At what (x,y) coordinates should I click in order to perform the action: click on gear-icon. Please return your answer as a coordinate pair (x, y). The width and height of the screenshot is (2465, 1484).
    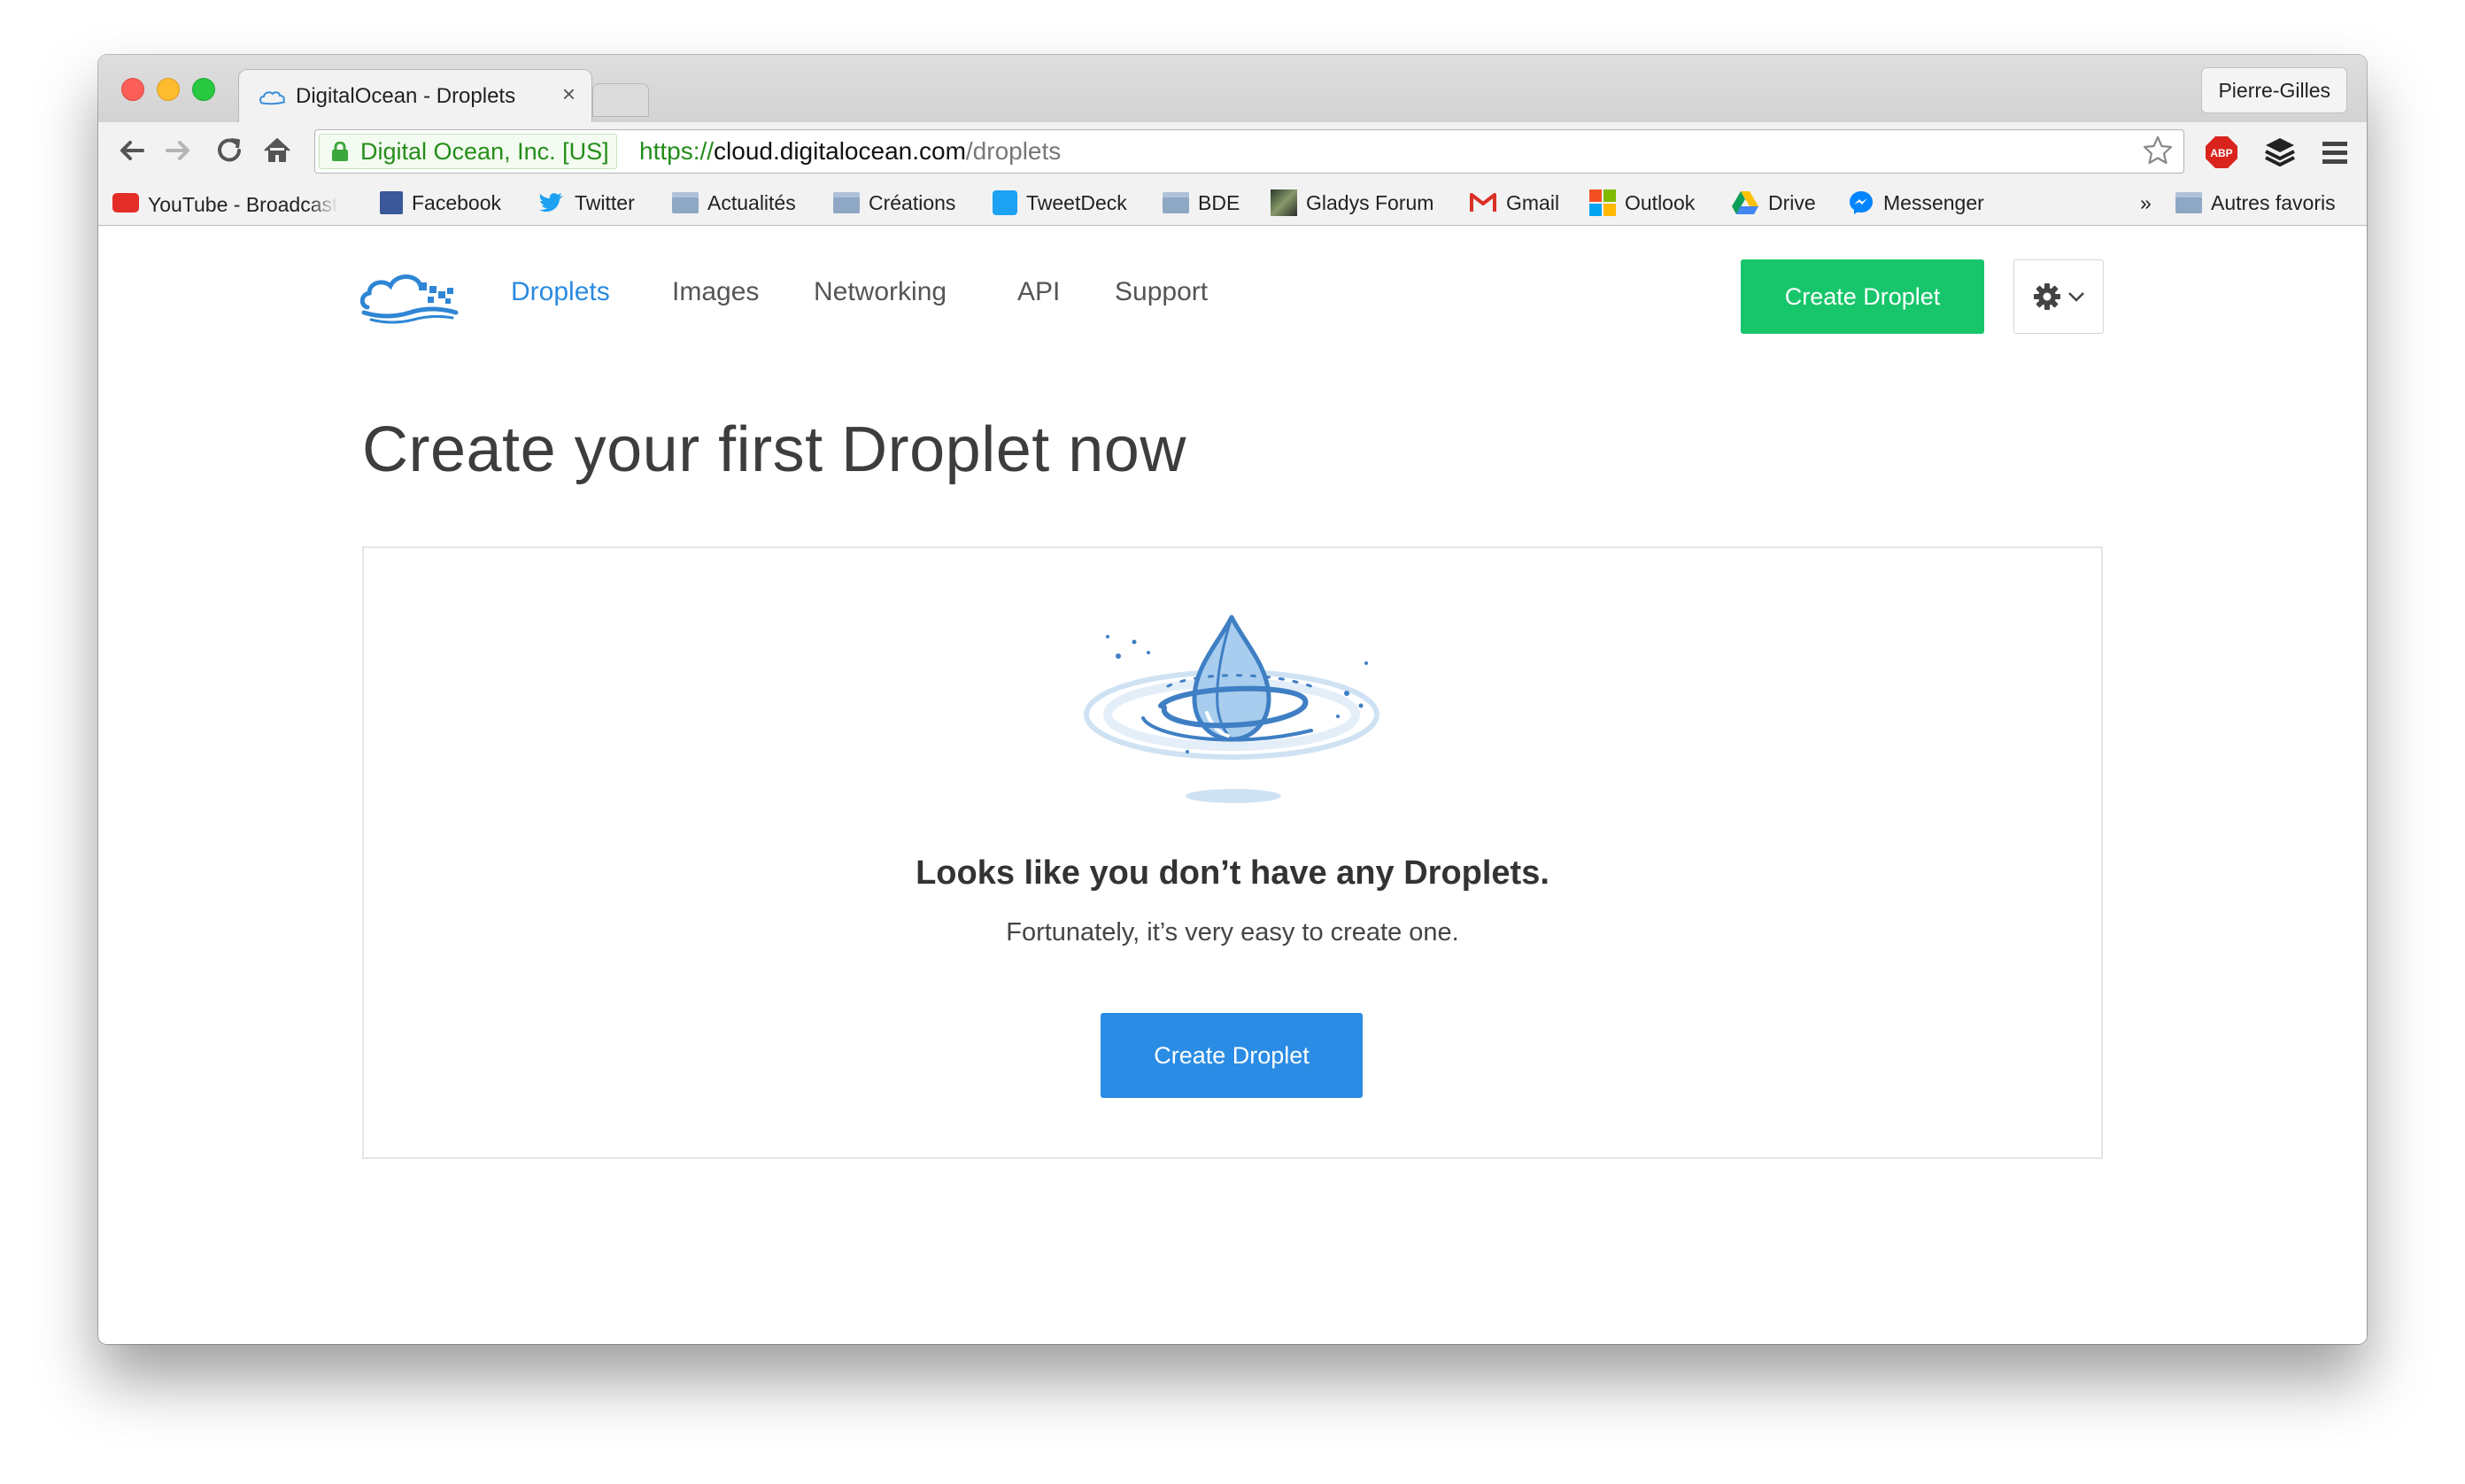
    Looking at the image, I should click on (2047, 296).